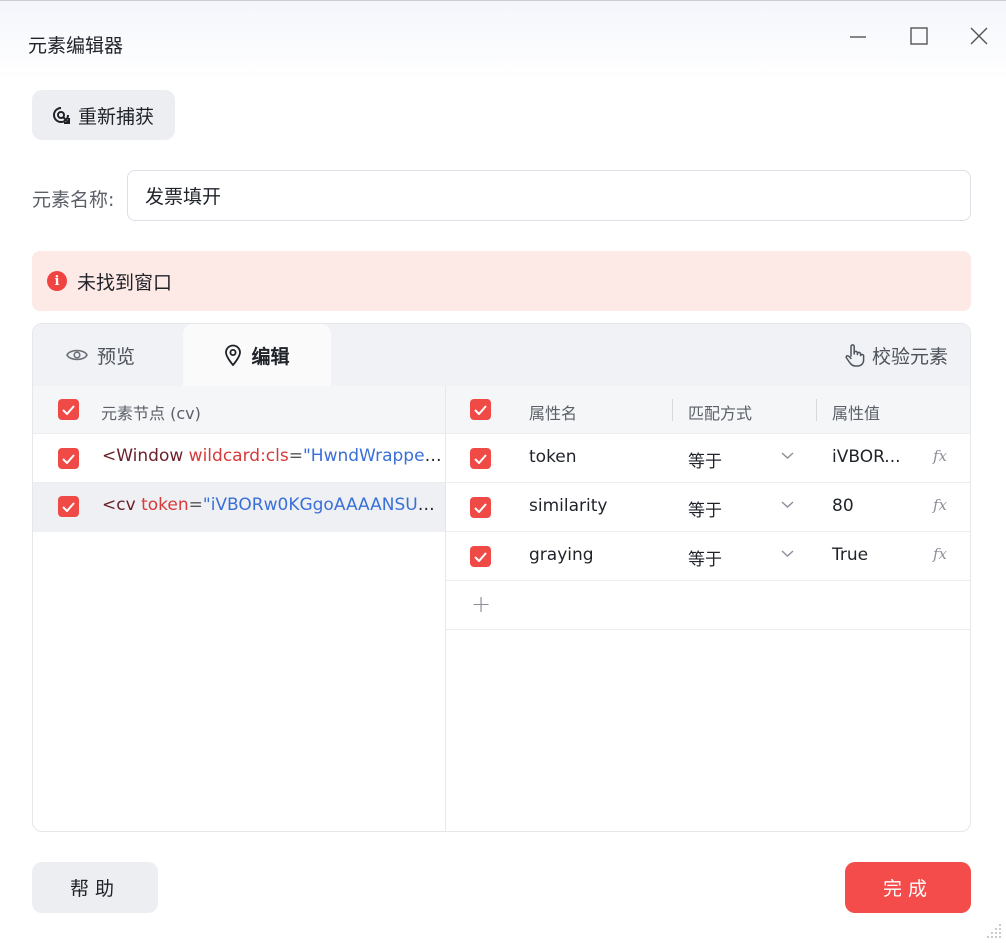 This screenshot has height=943, width=1006. What do you see at coordinates (503, 41) in the screenshot?
I see `title-bar: 元素编辑器` at bounding box center [503, 41].